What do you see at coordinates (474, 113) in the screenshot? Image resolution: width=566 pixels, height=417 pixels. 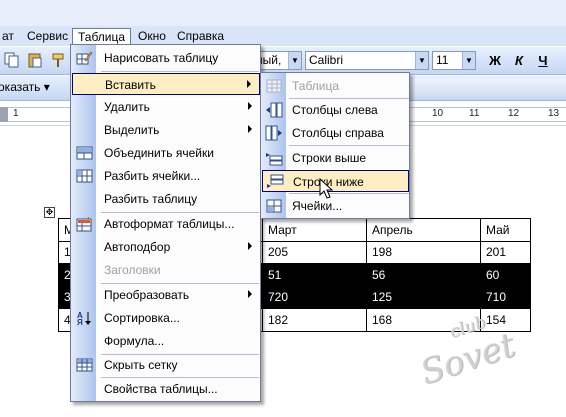 I see `ruler-number: 11` at bounding box center [474, 113].